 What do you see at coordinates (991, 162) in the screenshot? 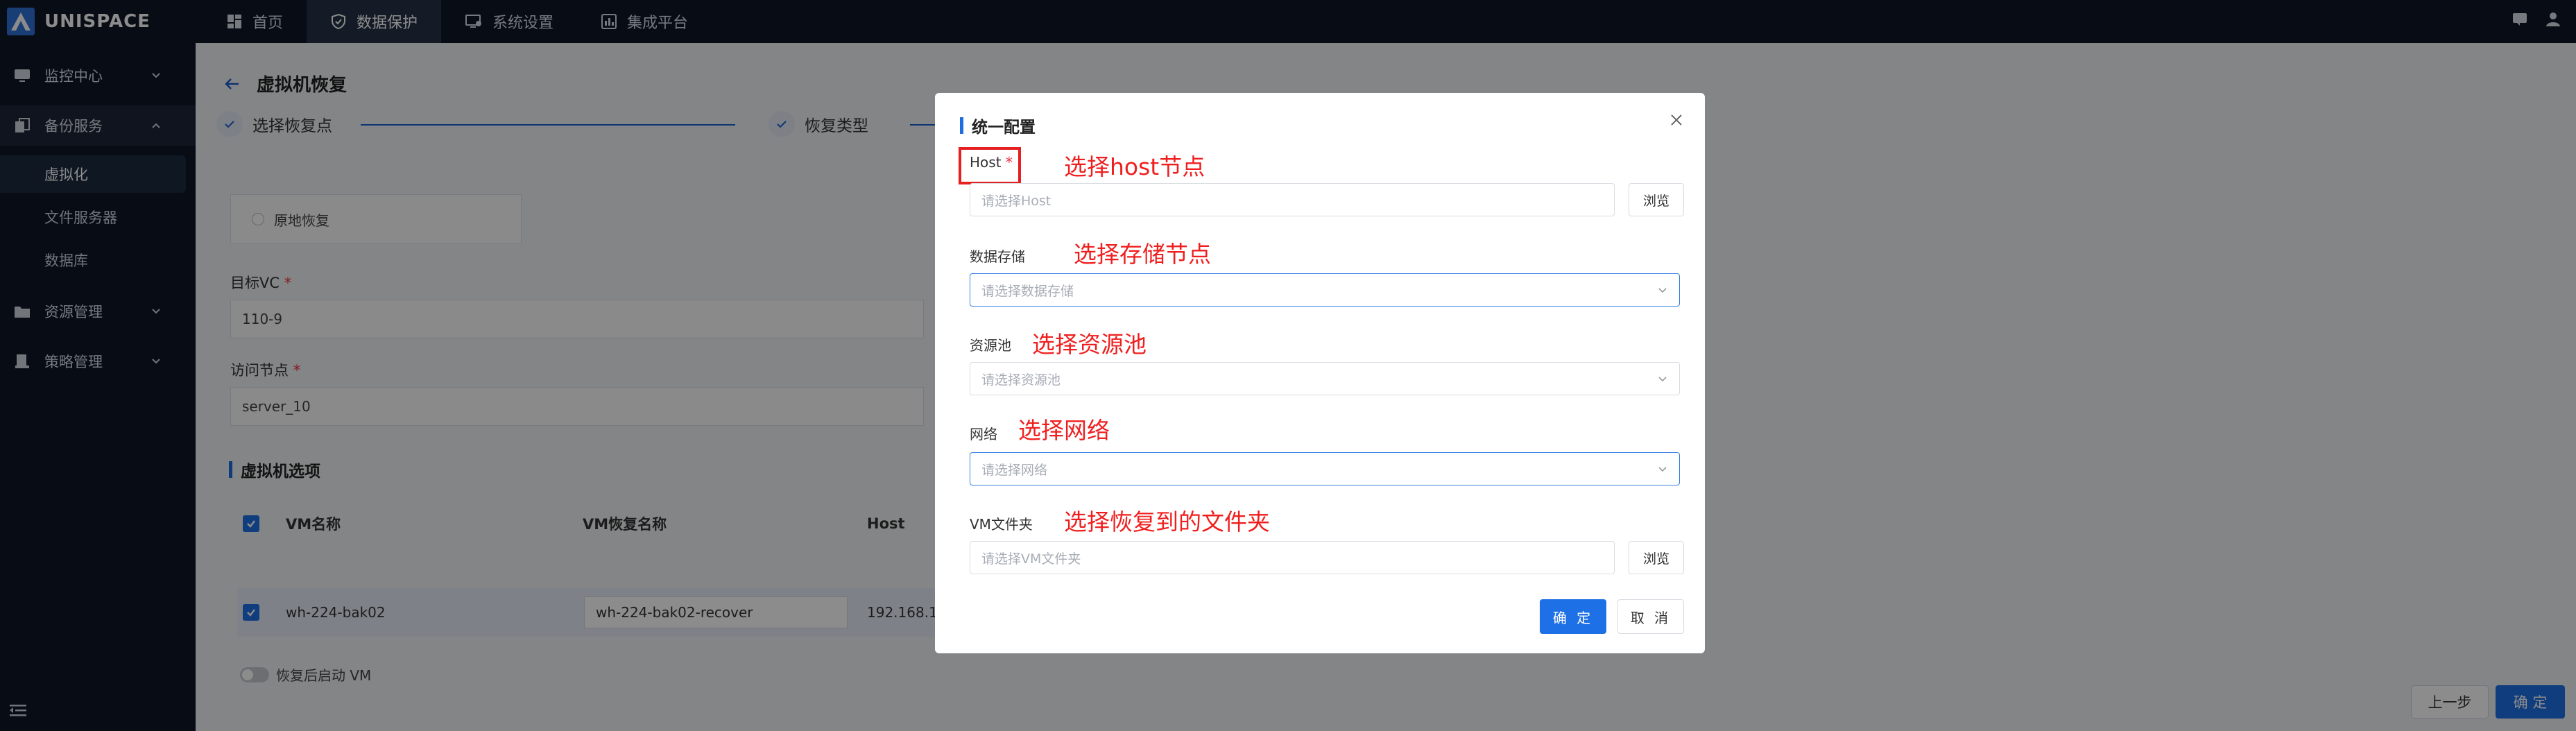
I see `host-label: Host *` at bounding box center [991, 162].